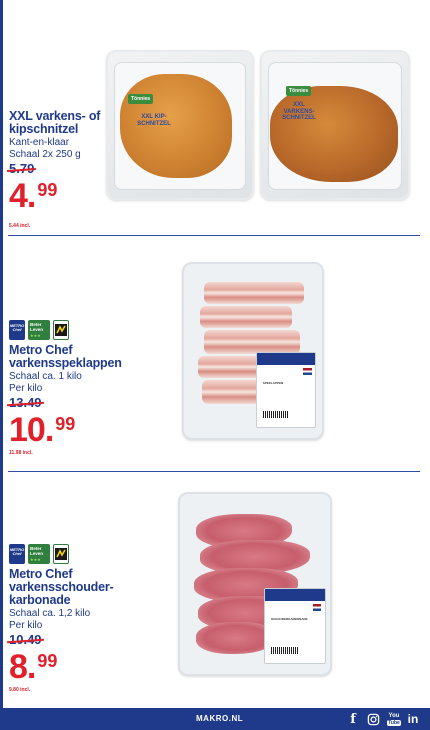 Image resolution: width=430 pixels, height=730 pixels. I want to click on price: 4. 99, so click(33, 196).